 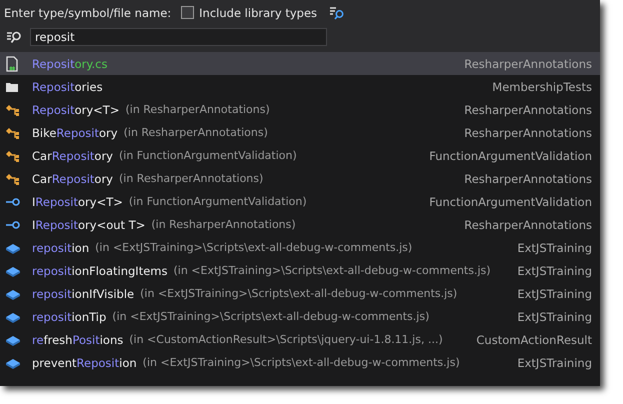 What do you see at coordinates (187, 12) in the screenshot?
I see `include-library-checkbox` at bounding box center [187, 12].